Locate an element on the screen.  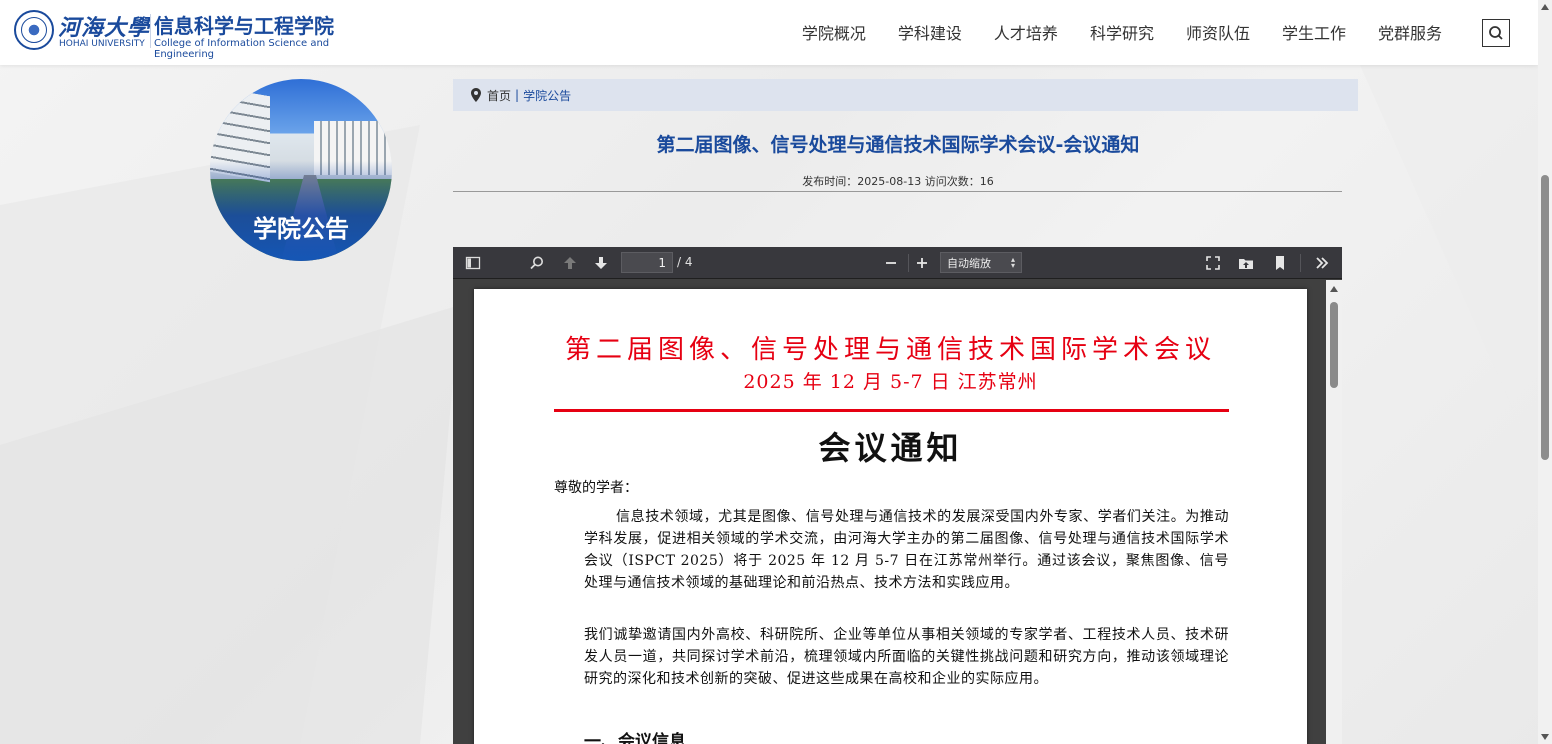
scroll-down-icon is located at coordinates (1545, 737).